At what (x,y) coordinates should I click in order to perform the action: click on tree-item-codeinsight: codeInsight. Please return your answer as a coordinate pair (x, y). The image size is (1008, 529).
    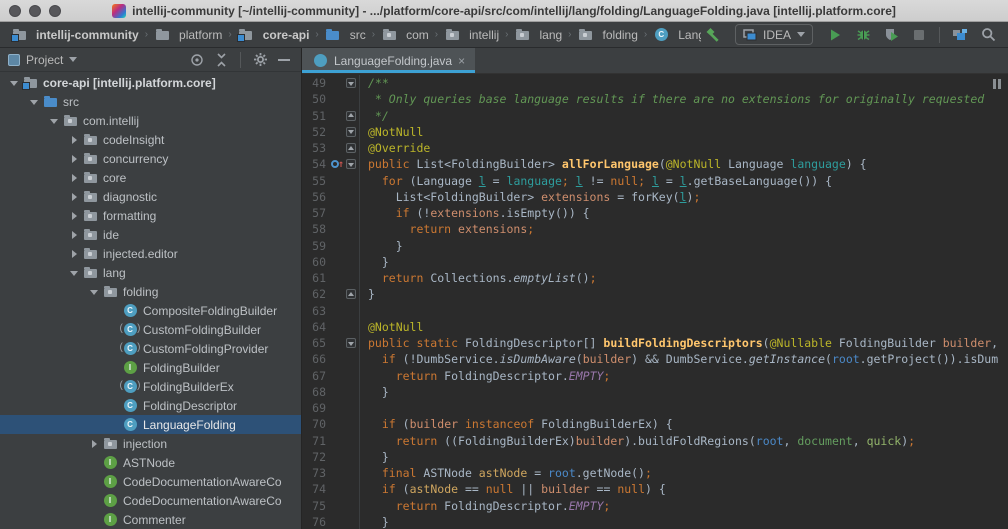
    Looking at the image, I should click on (150, 139).